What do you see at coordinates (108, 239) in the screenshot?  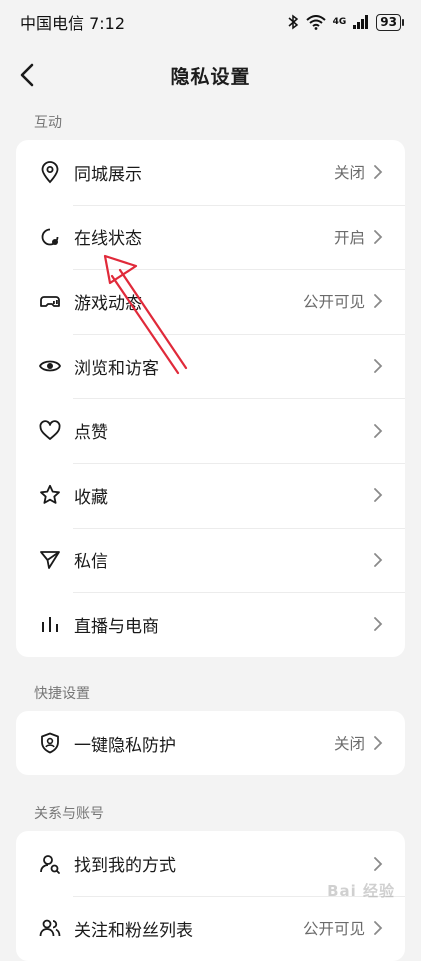 I see `setting-label: 在线状态` at bounding box center [108, 239].